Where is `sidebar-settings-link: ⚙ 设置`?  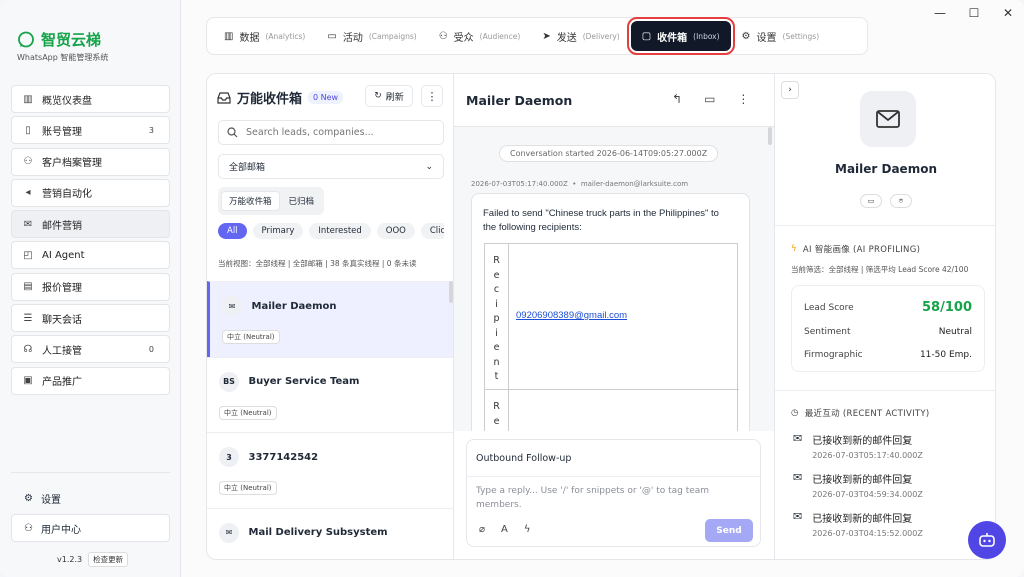
sidebar-settings-link: ⚙ 设置 is located at coordinates (42, 498).